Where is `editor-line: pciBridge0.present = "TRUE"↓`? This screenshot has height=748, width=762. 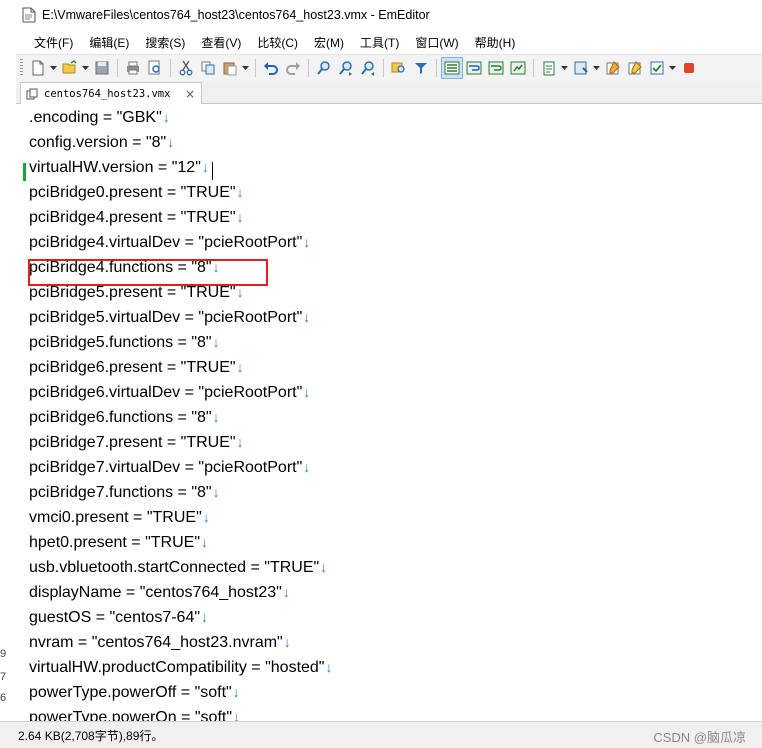 editor-line: pciBridge0.present = "TRUE"↓ is located at coordinates (136, 192).